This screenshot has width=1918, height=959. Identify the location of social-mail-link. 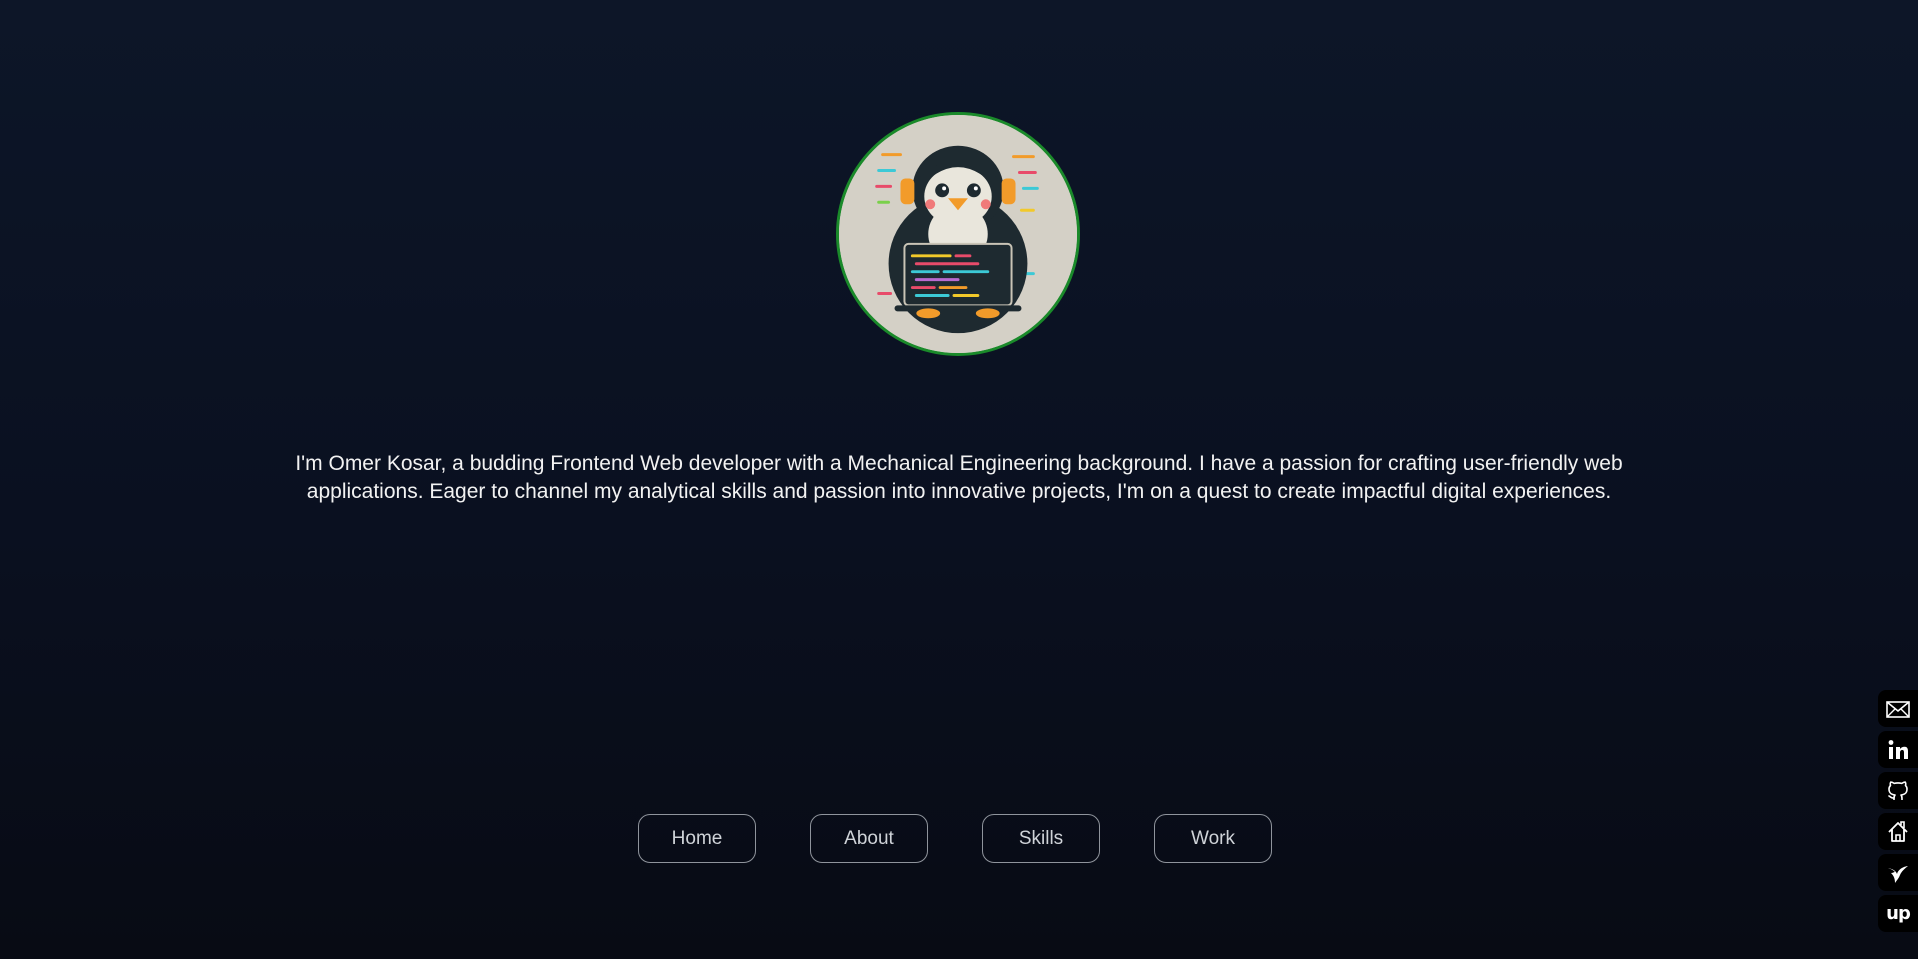
(1898, 708).